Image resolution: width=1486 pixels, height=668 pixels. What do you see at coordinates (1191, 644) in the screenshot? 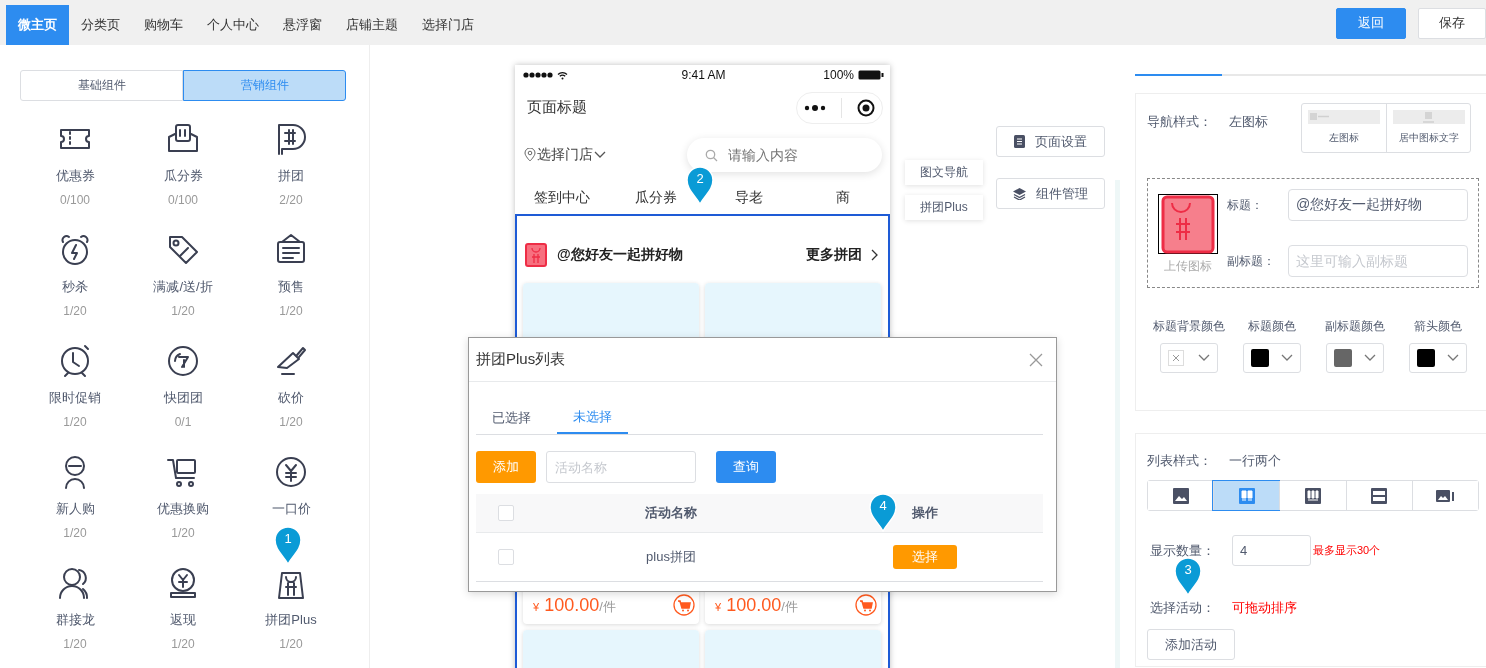
I see `add-activity-button: 添加活动` at bounding box center [1191, 644].